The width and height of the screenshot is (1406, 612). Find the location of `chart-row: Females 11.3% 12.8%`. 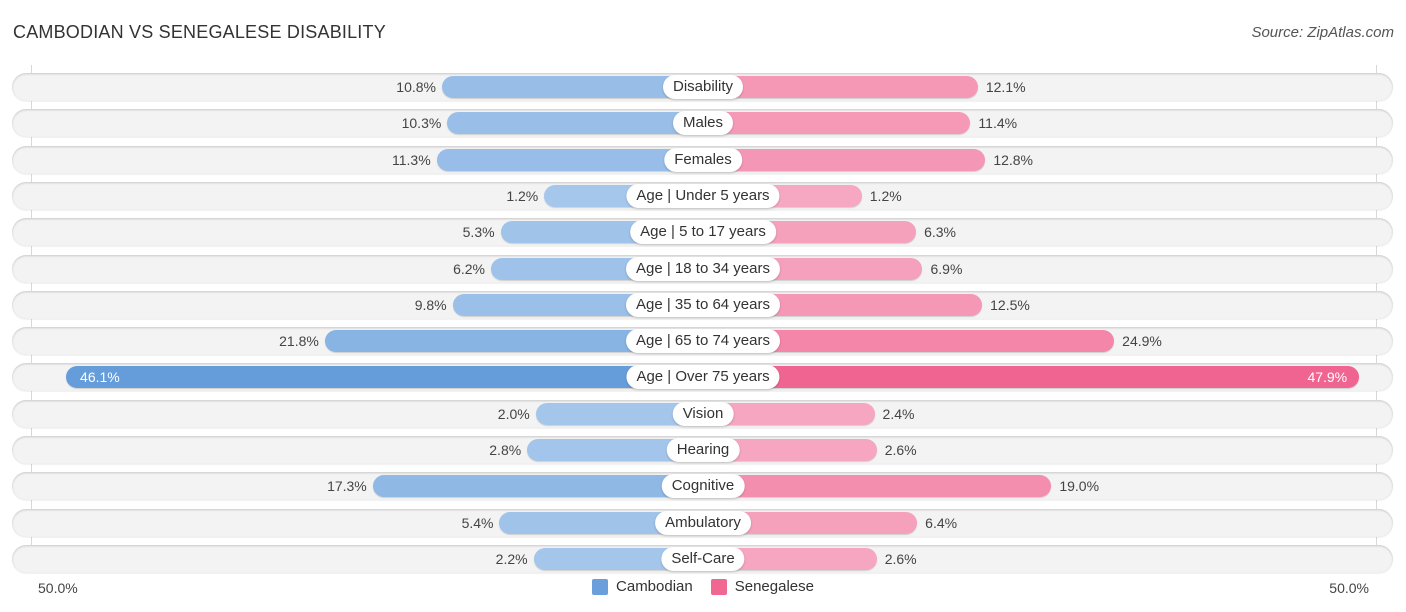

chart-row: Females 11.3% 12.8% is located at coordinates (702, 159).